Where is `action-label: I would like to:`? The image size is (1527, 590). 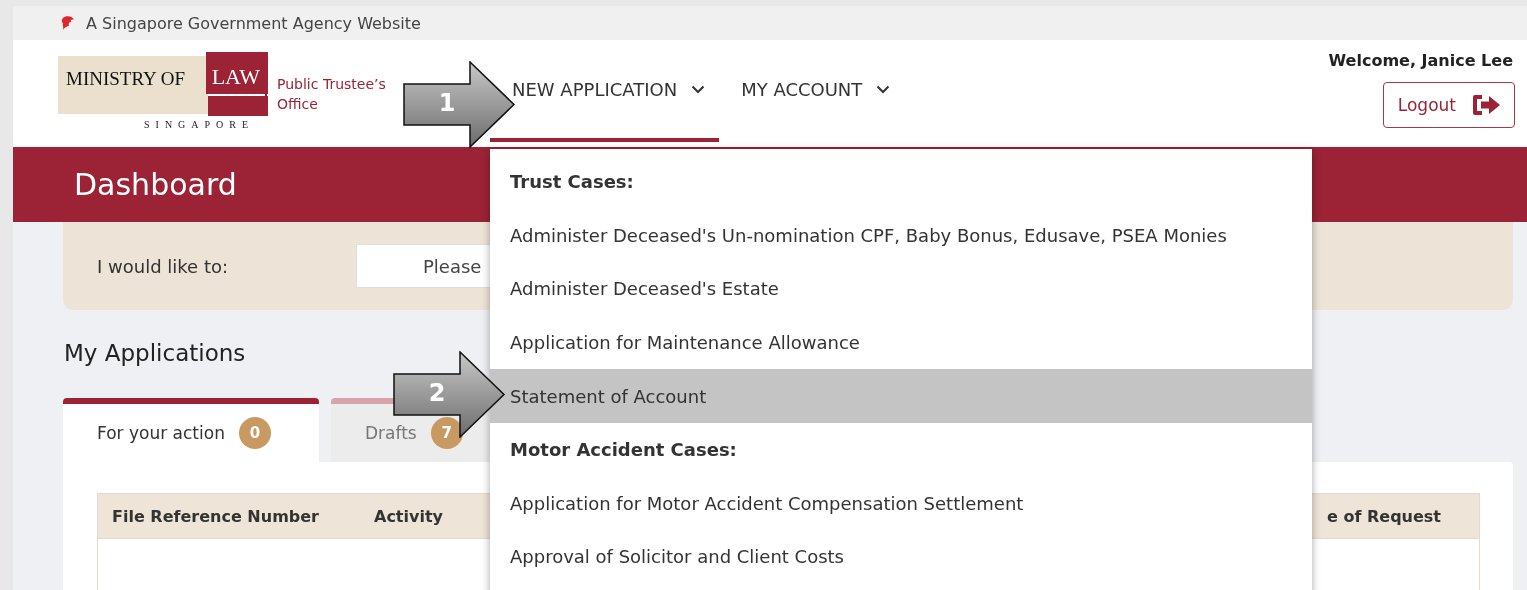 action-label: I would like to: is located at coordinates (163, 266).